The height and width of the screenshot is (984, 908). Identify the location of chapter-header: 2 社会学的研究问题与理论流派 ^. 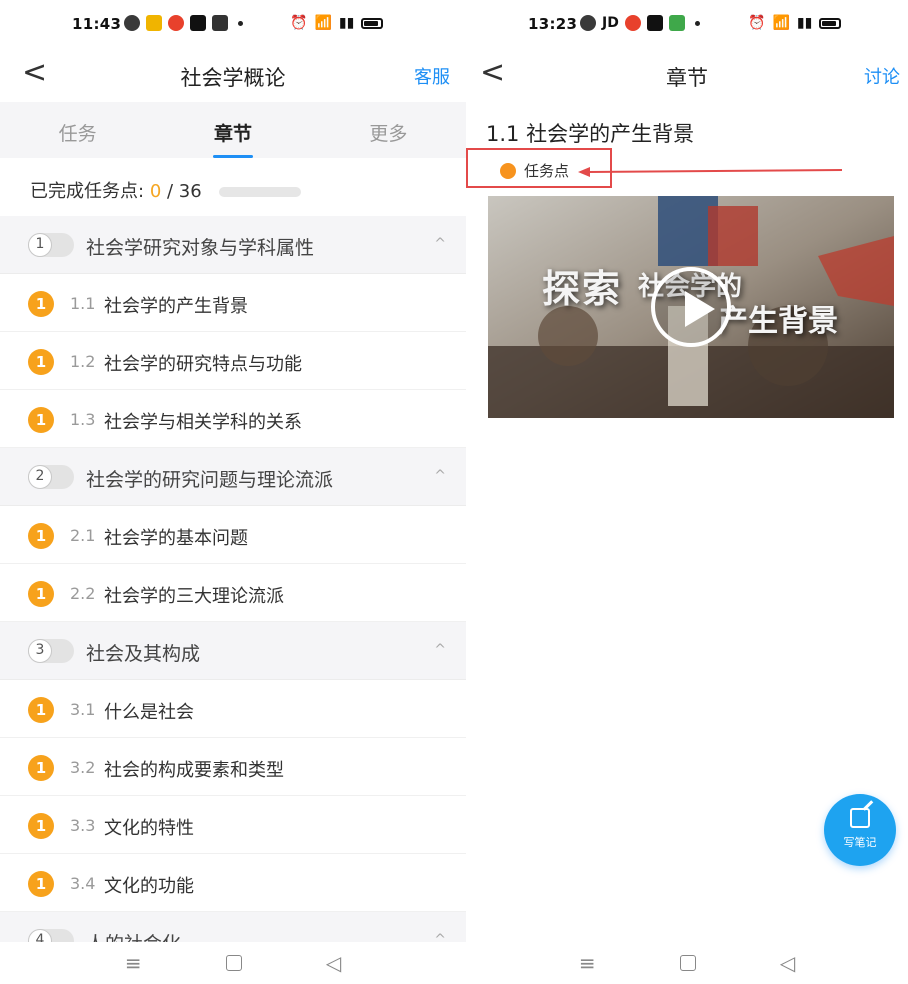
(233, 477).